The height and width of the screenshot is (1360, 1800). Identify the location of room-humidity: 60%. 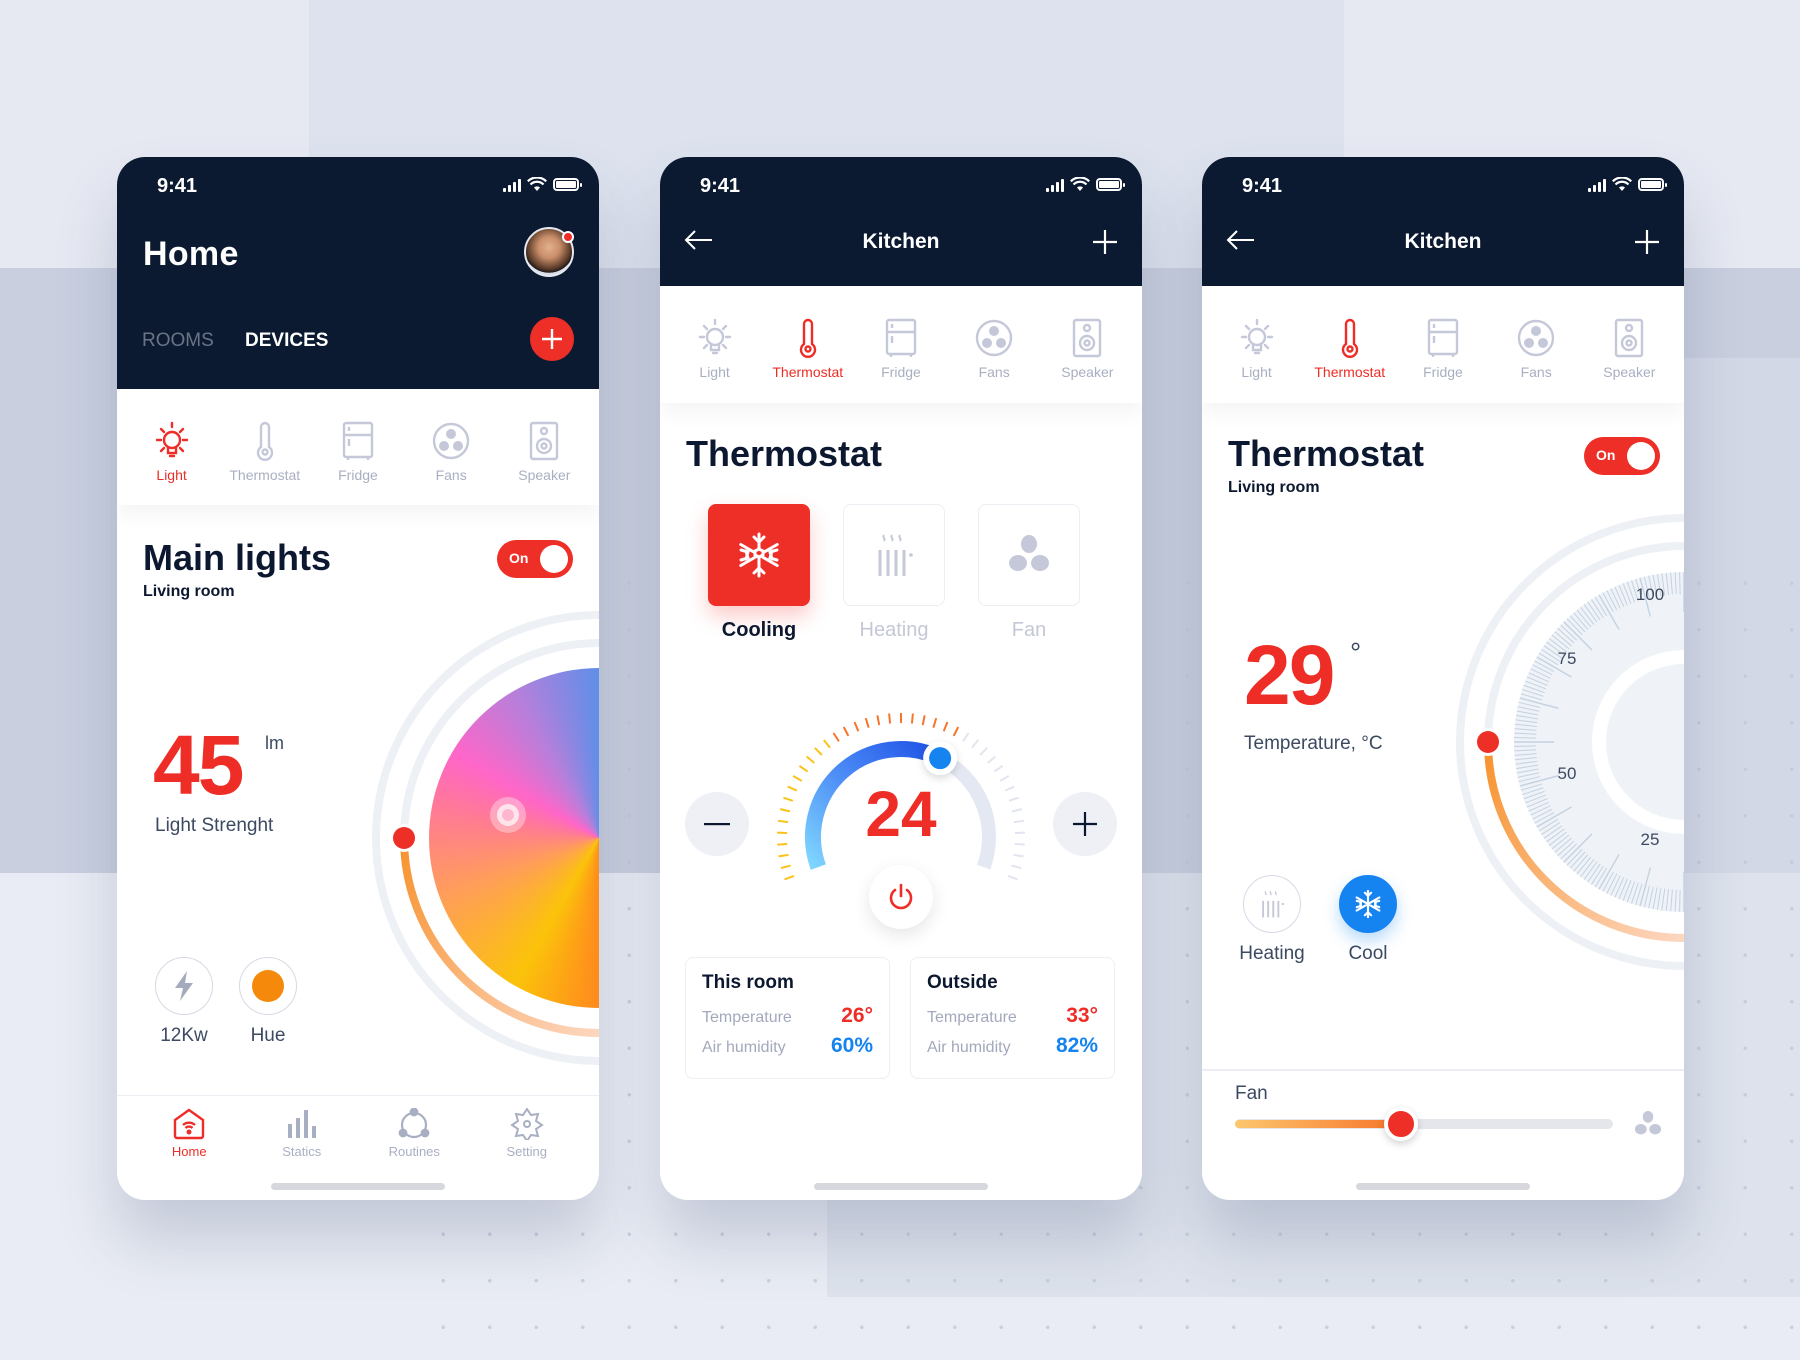
(851, 1045).